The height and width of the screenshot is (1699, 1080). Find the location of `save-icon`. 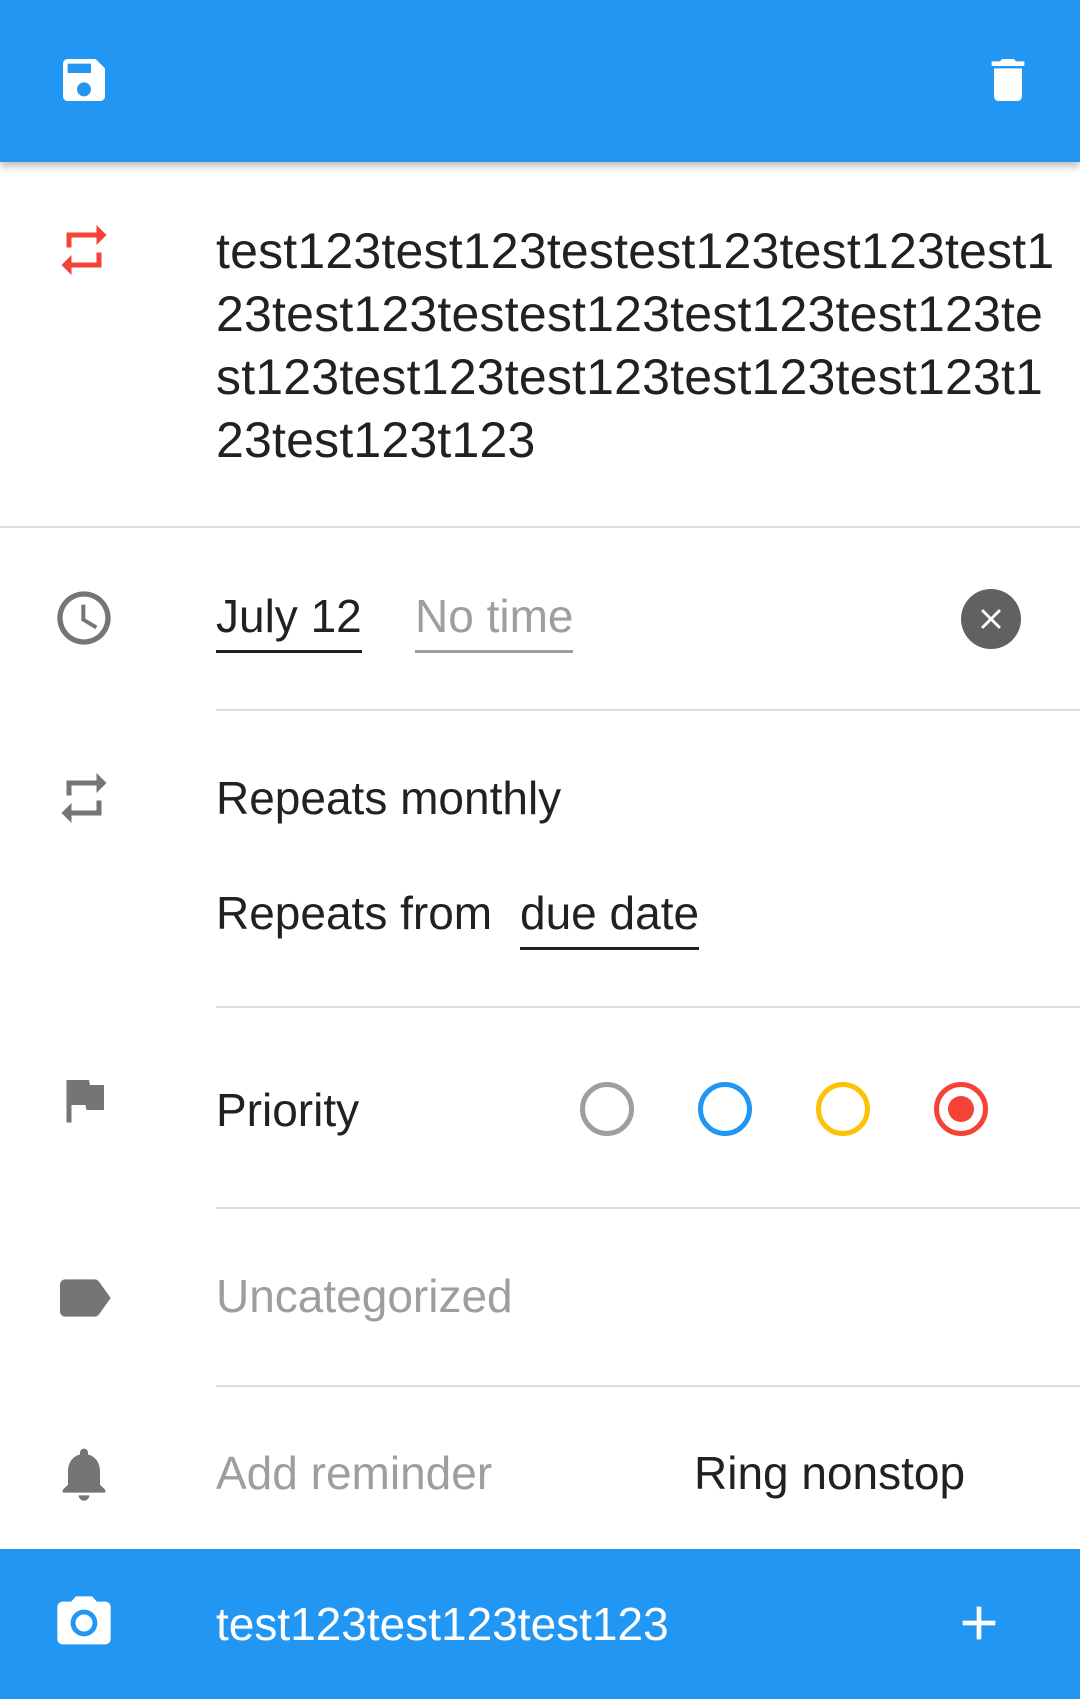

save-icon is located at coordinates (84, 80).